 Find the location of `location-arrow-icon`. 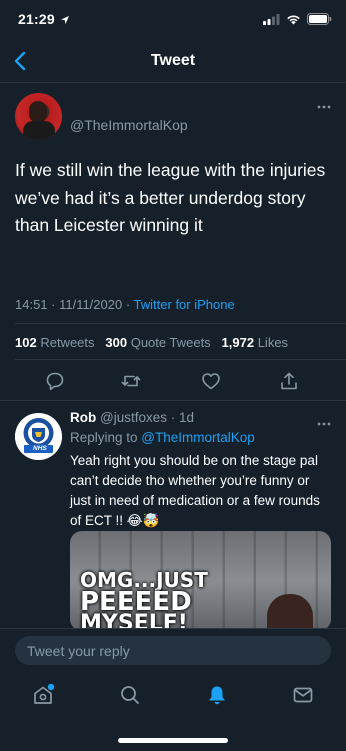

location-arrow-icon is located at coordinates (65, 21).